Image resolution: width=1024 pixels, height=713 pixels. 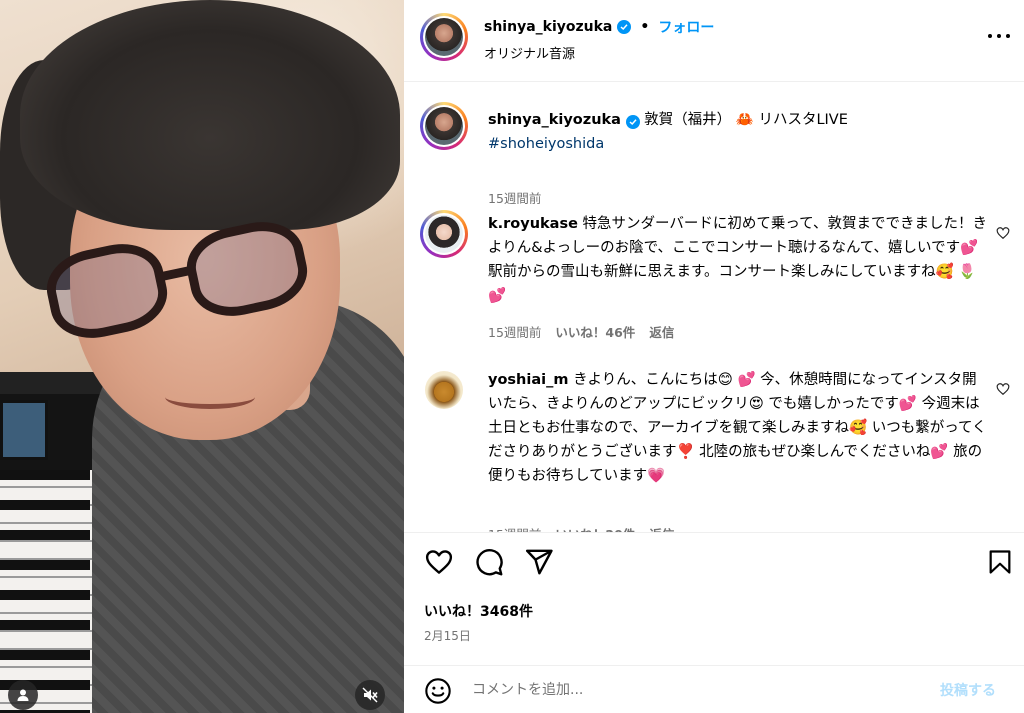 I want to click on share-icon, so click(x=539, y=562).